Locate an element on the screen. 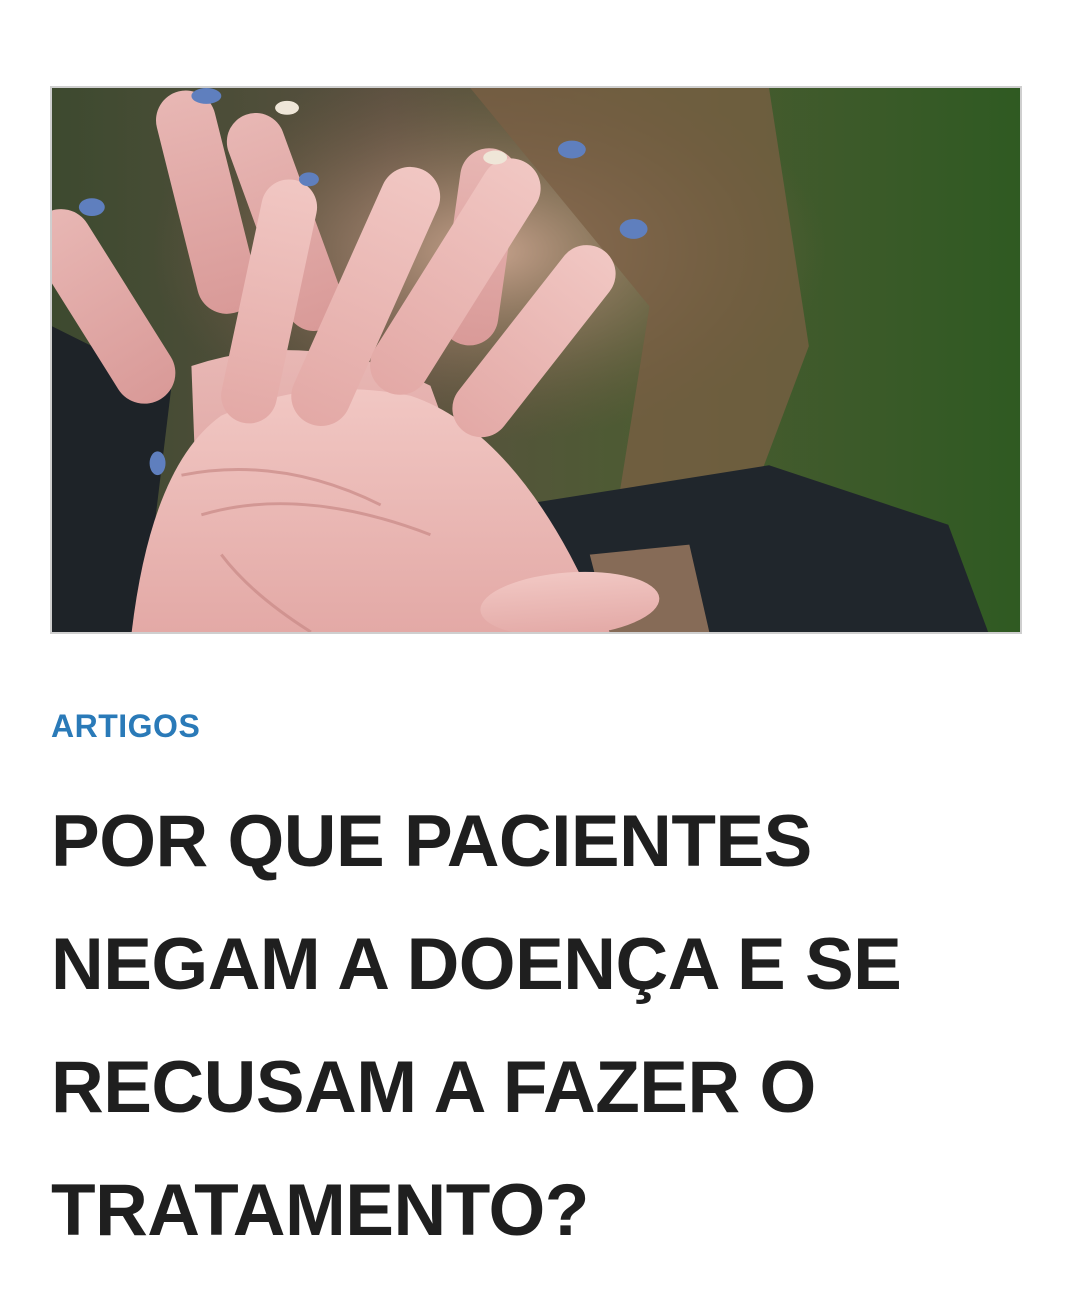 The width and height of the screenshot is (1080, 1291). article-title-line: RECUSAM A FAZER O is located at coordinates (433, 1087).